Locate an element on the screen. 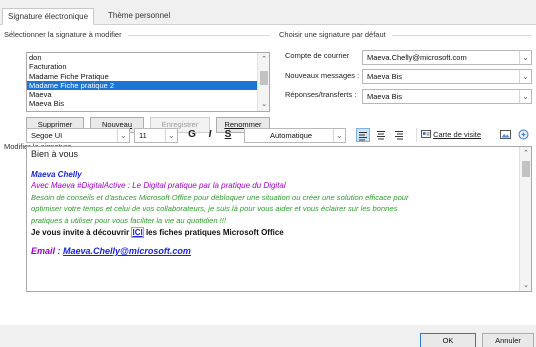  new-messages-value: Maeva Bis is located at coordinates (385, 76).